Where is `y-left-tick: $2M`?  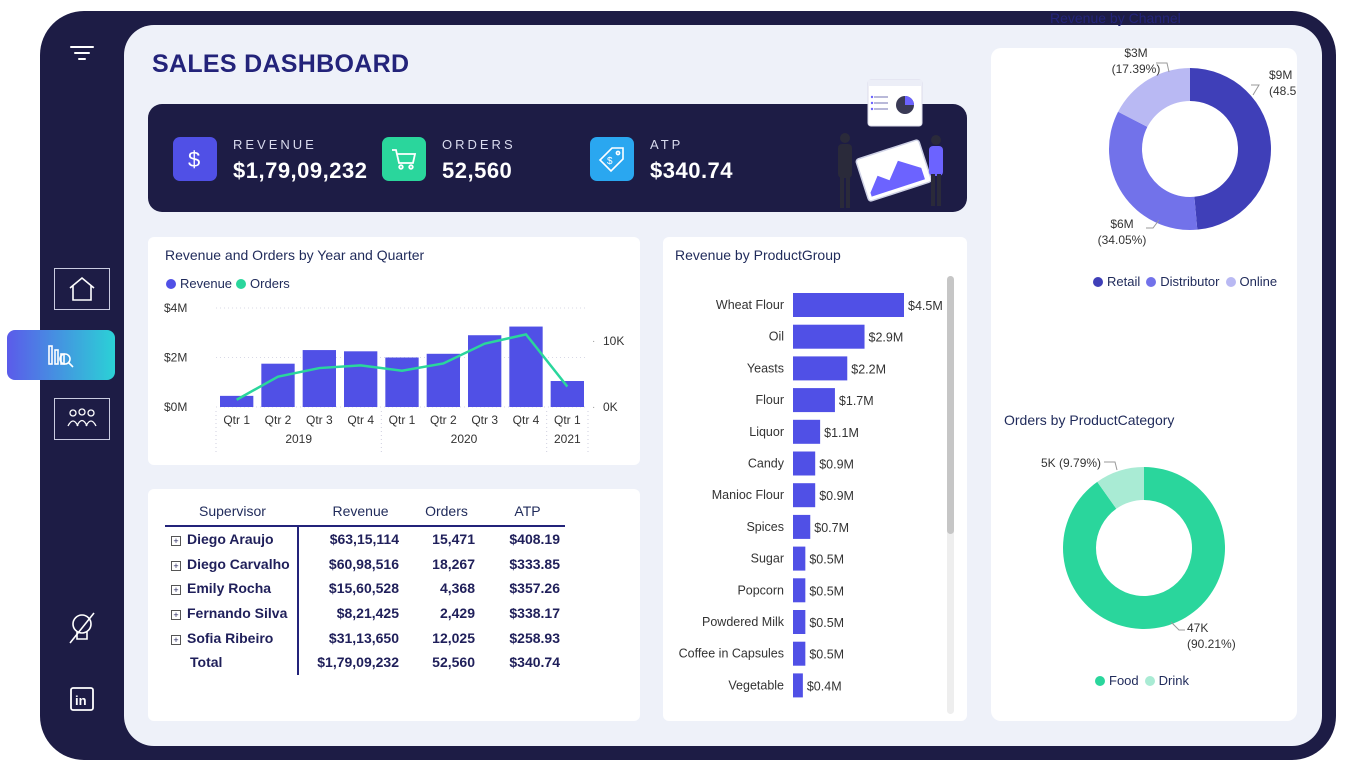 y-left-tick: $2M is located at coordinates (175, 358).